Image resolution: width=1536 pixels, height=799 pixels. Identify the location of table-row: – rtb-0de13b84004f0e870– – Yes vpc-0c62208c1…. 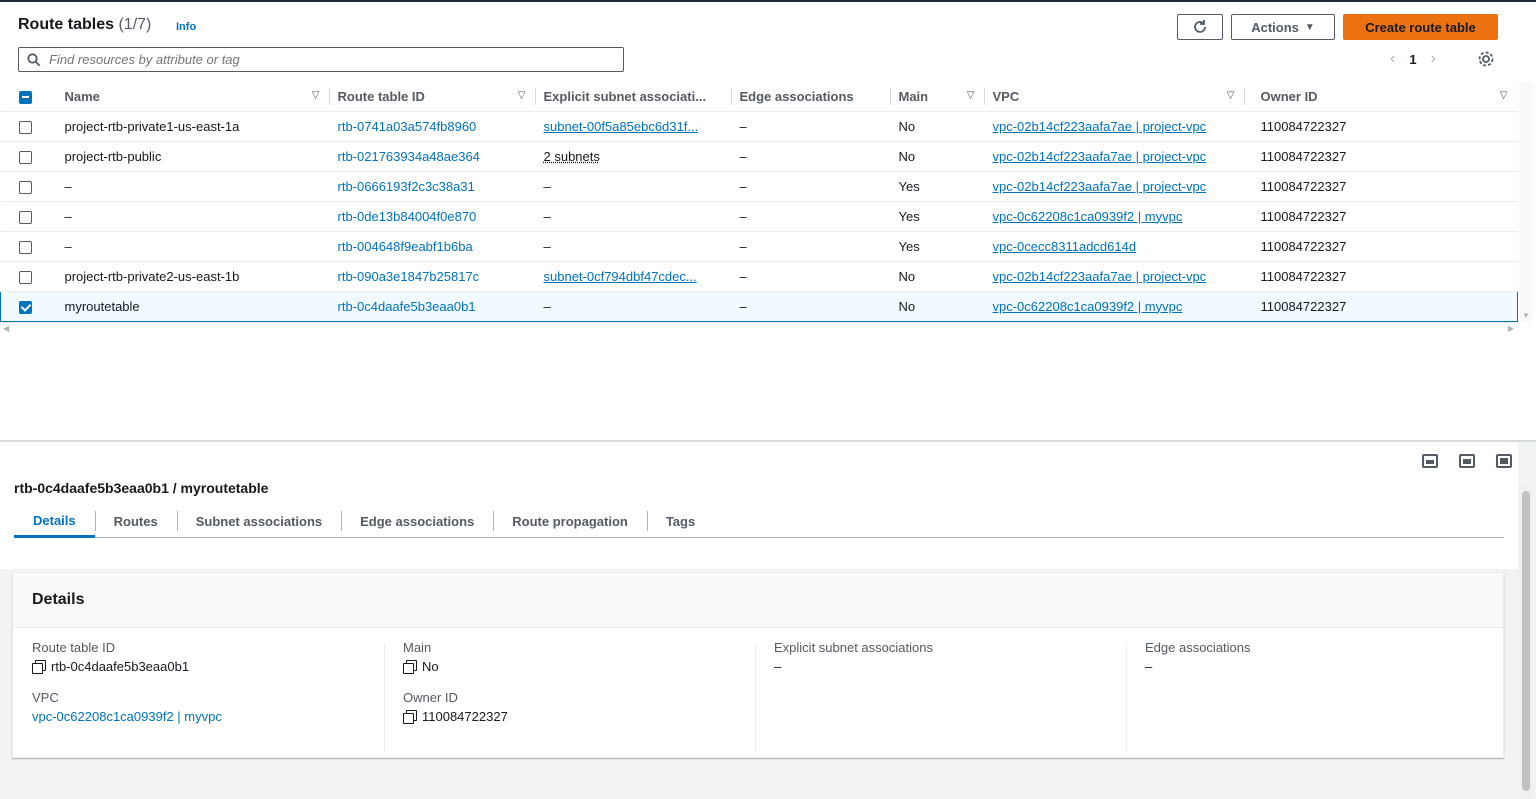
(759, 216).